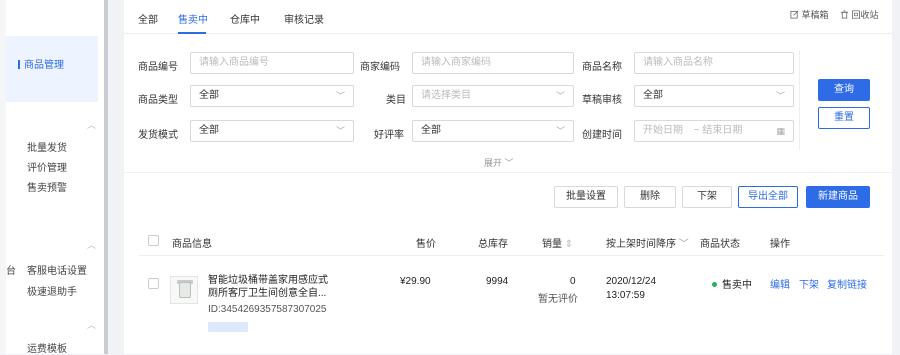 The height and width of the screenshot is (355, 900). What do you see at coordinates (153, 283) in the screenshot?
I see `row-checkbox` at bounding box center [153, 283].